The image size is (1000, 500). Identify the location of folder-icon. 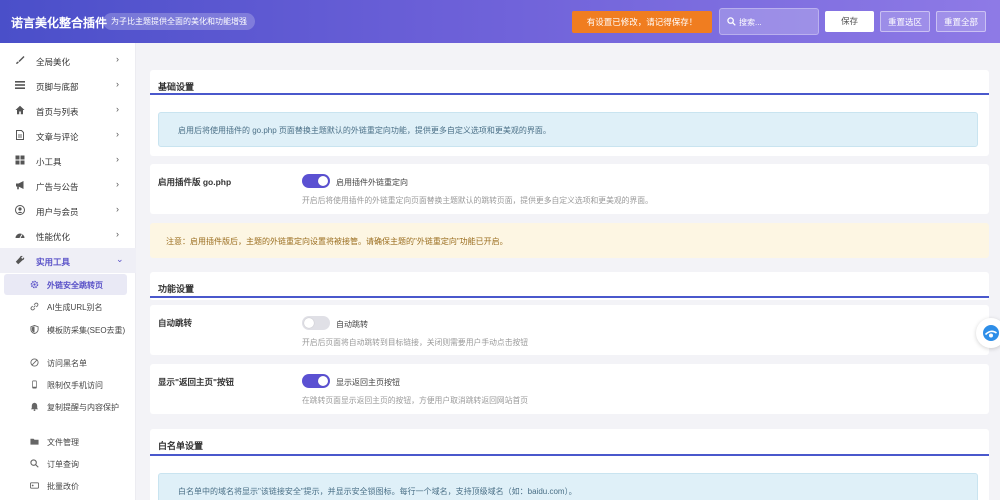
(34, 441).